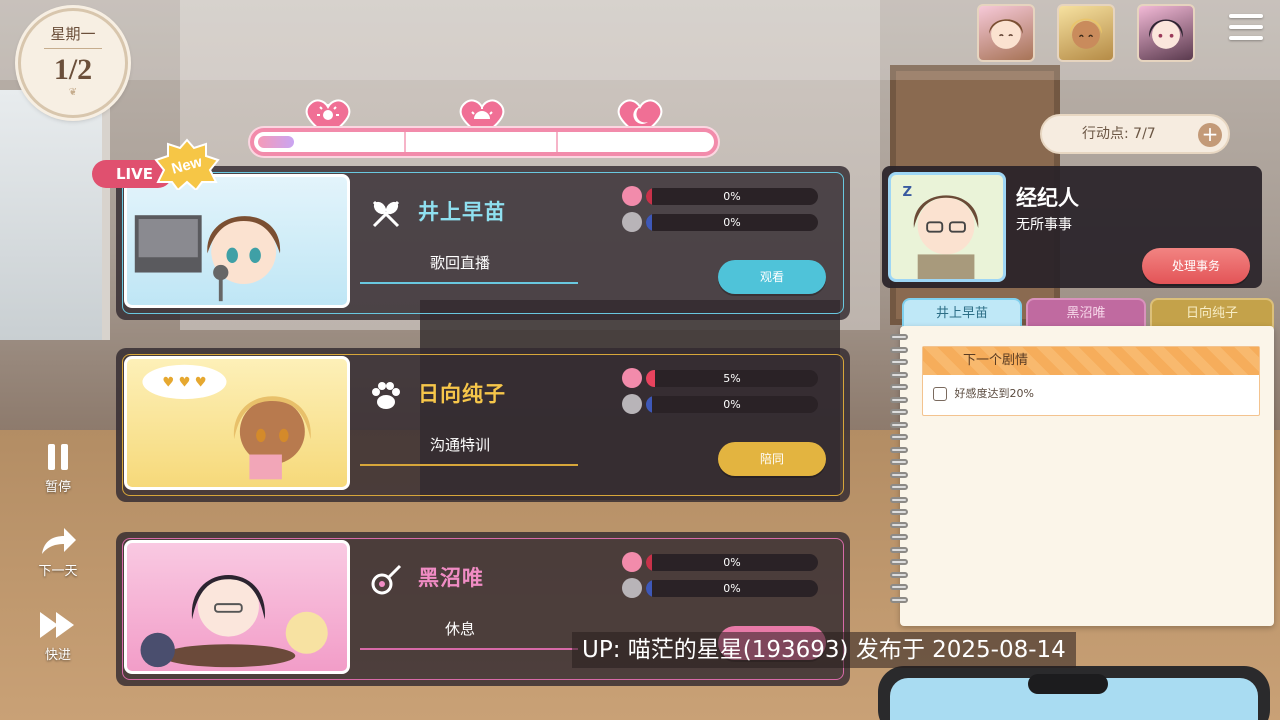 This screenshot has height=720, width=1280. I want to click on idol-card-hinata: ♥ ♥ ♥ 日向纯子 沟通特训 5% 0% 陪同, so click(483, 425).